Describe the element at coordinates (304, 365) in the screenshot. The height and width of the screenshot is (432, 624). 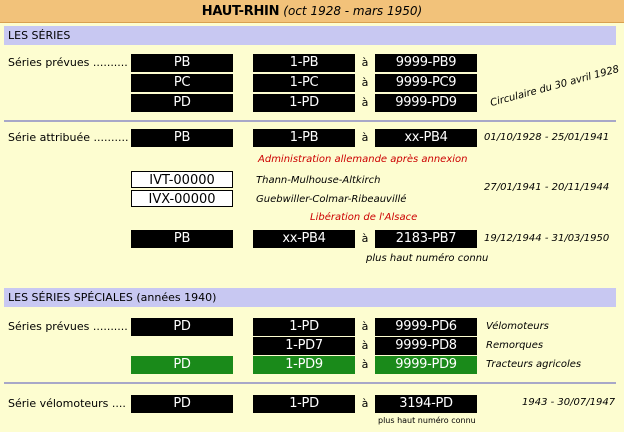
I see `plate-from-green: 1-PD9` at that location.